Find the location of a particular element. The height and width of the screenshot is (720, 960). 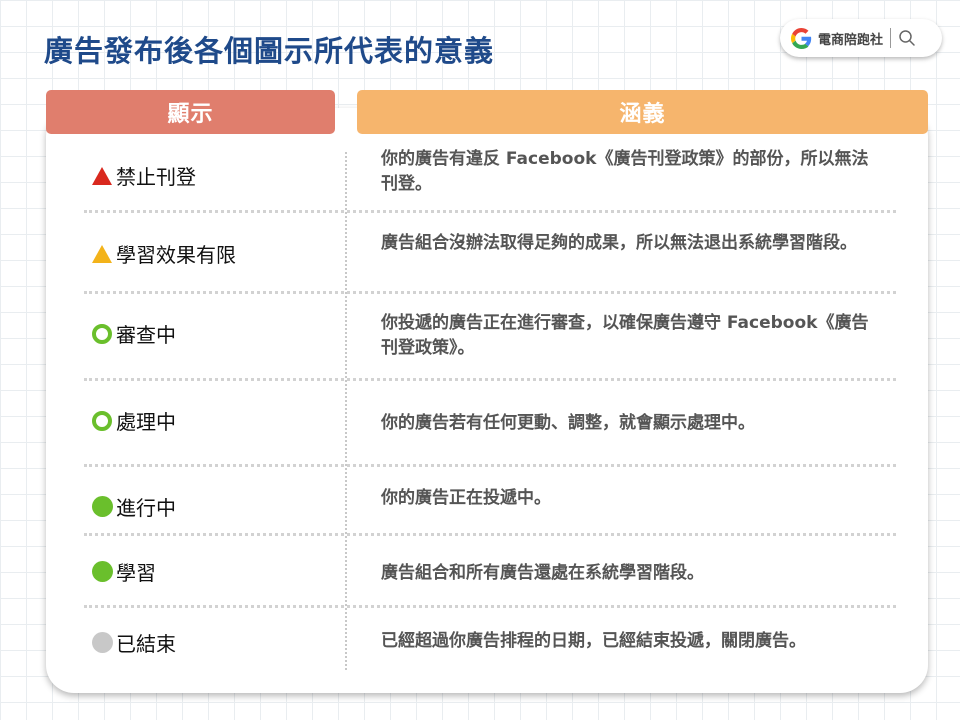

status-row-learning: 學習 is located at coordinates (123, 571).